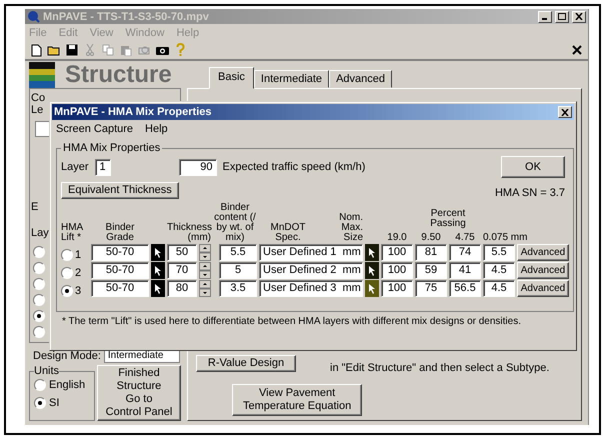  What do you see at coordinates (246, 363) in the screenshot?
I see `r-value-design-button: R-Value Design` at bounding box center [246, 363].